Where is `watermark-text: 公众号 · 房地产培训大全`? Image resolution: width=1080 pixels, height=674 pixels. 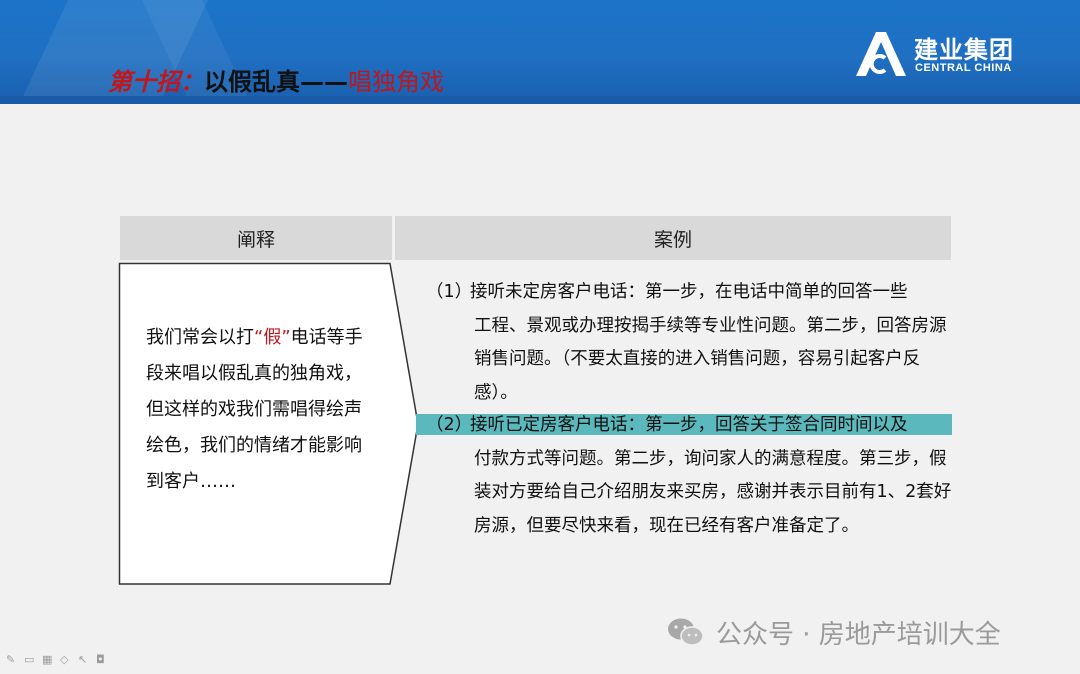
watermark-text: 公众号 · 房地产培训大全 is located at coordinates (858, 634).